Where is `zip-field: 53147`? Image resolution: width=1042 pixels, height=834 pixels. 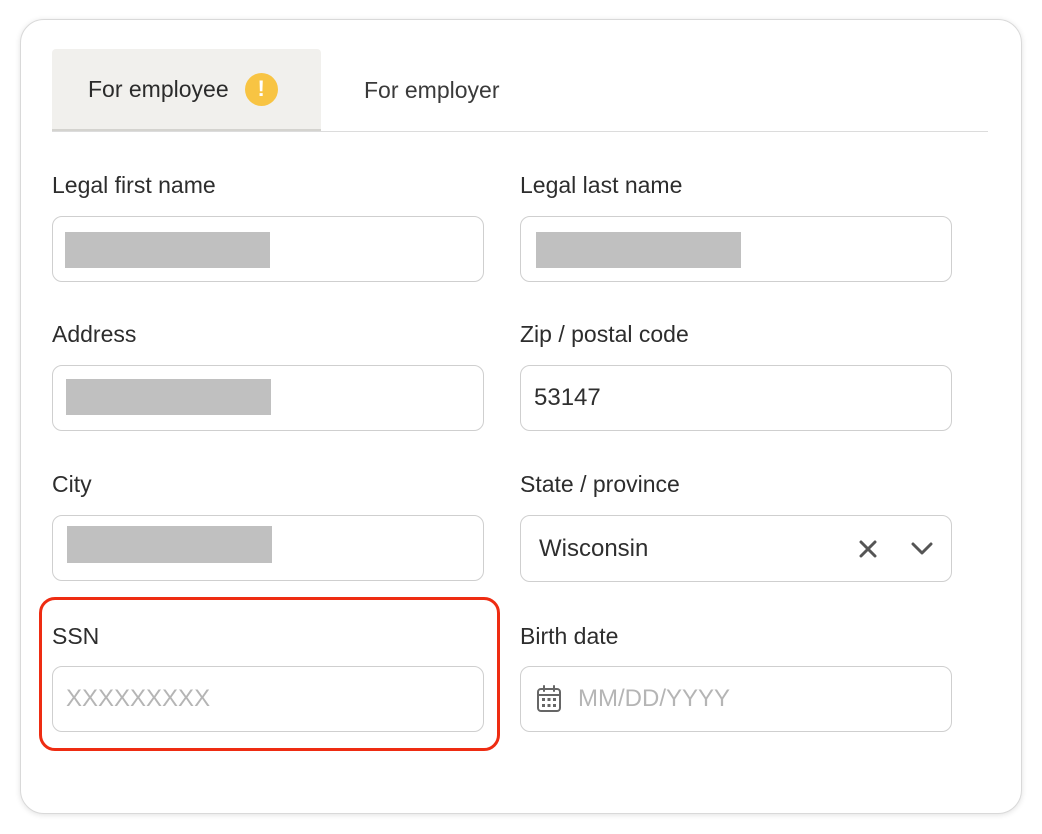 zip-field: 53147 is located at coordinates (736, 398).